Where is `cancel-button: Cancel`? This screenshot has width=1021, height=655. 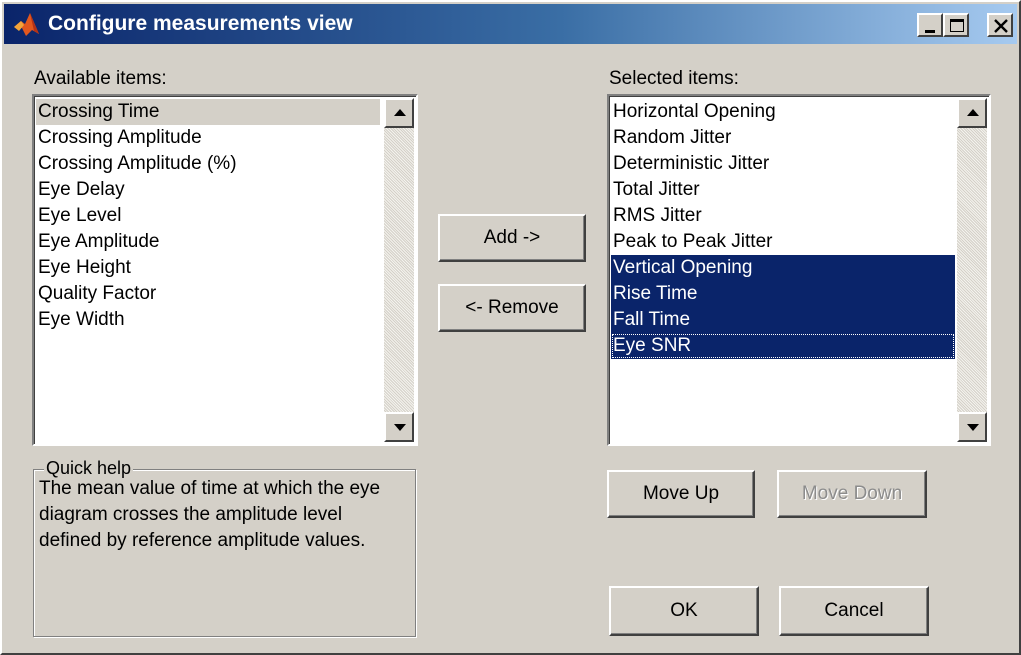 cancel-button: Cancel is located at coordinates (854, 611).